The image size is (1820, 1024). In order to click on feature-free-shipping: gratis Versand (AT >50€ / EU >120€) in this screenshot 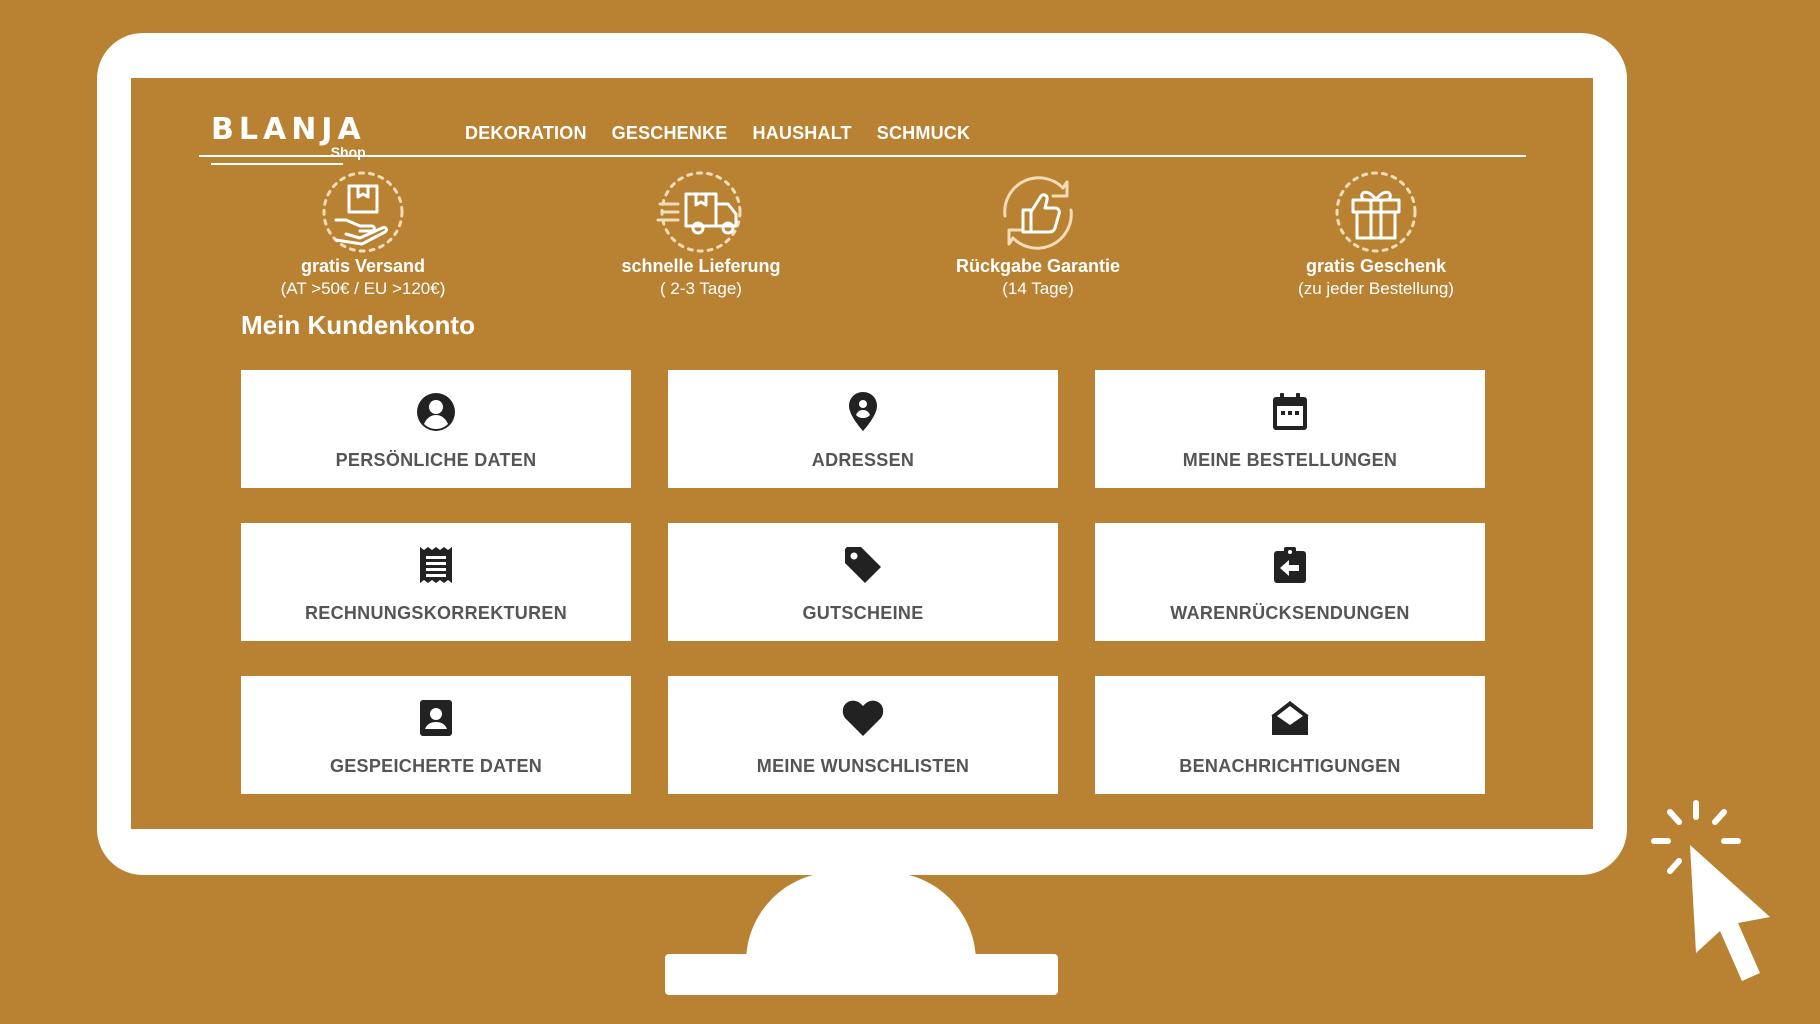, I will do `click(363, 234)`.